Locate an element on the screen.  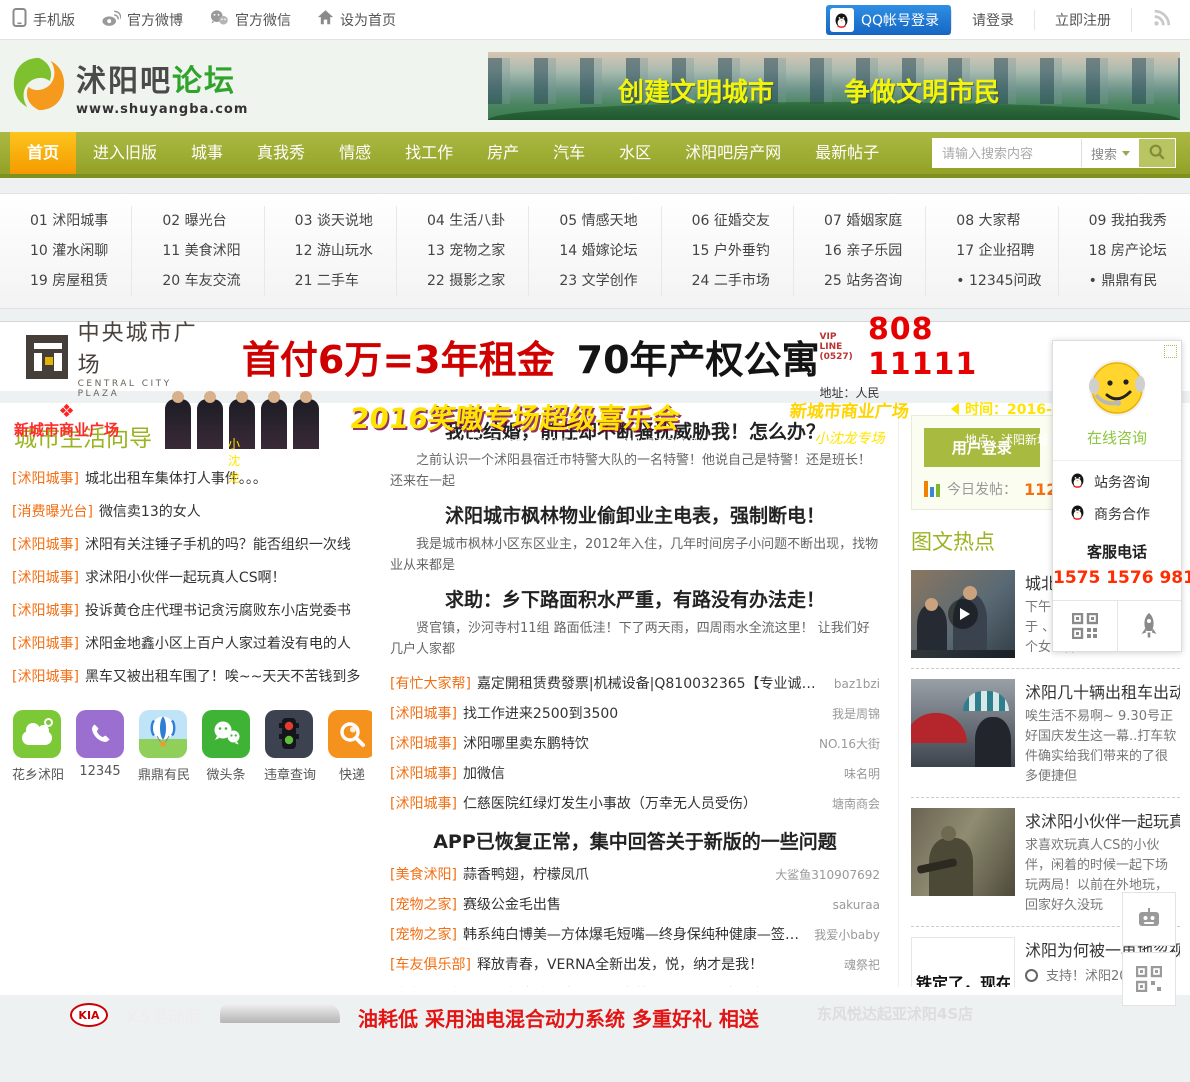
post-row: [宠物之家] 韩系纯白博美—方体爆毛短嘴—终身保纯种健康—签合同 我爱小baby is located at coordinates (635, 935).